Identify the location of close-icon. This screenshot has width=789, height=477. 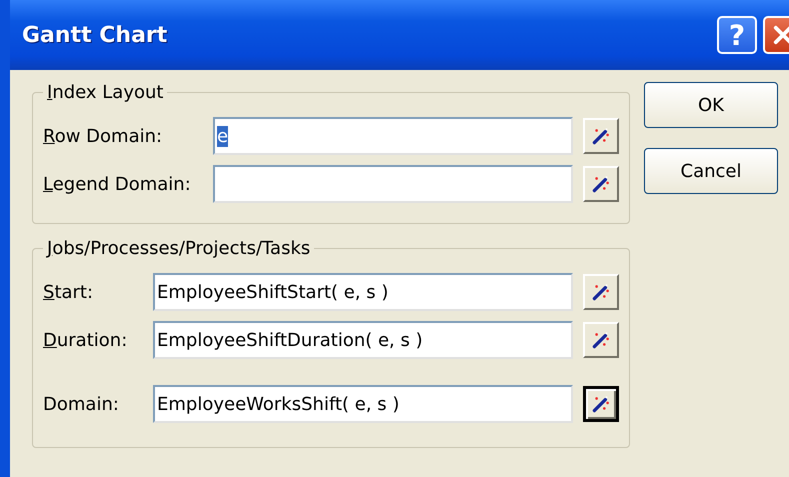
(780, 35).